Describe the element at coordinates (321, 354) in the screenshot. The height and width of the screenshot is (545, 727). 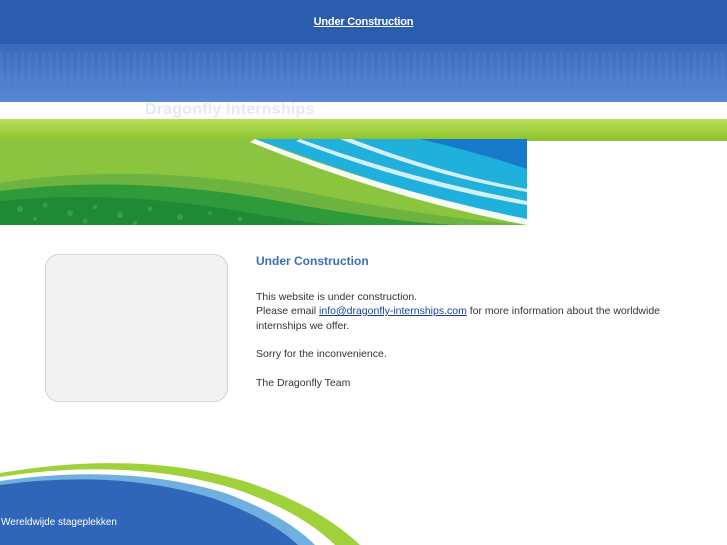
I see `apology-text: Sorry for the inconvenience.` at that location.